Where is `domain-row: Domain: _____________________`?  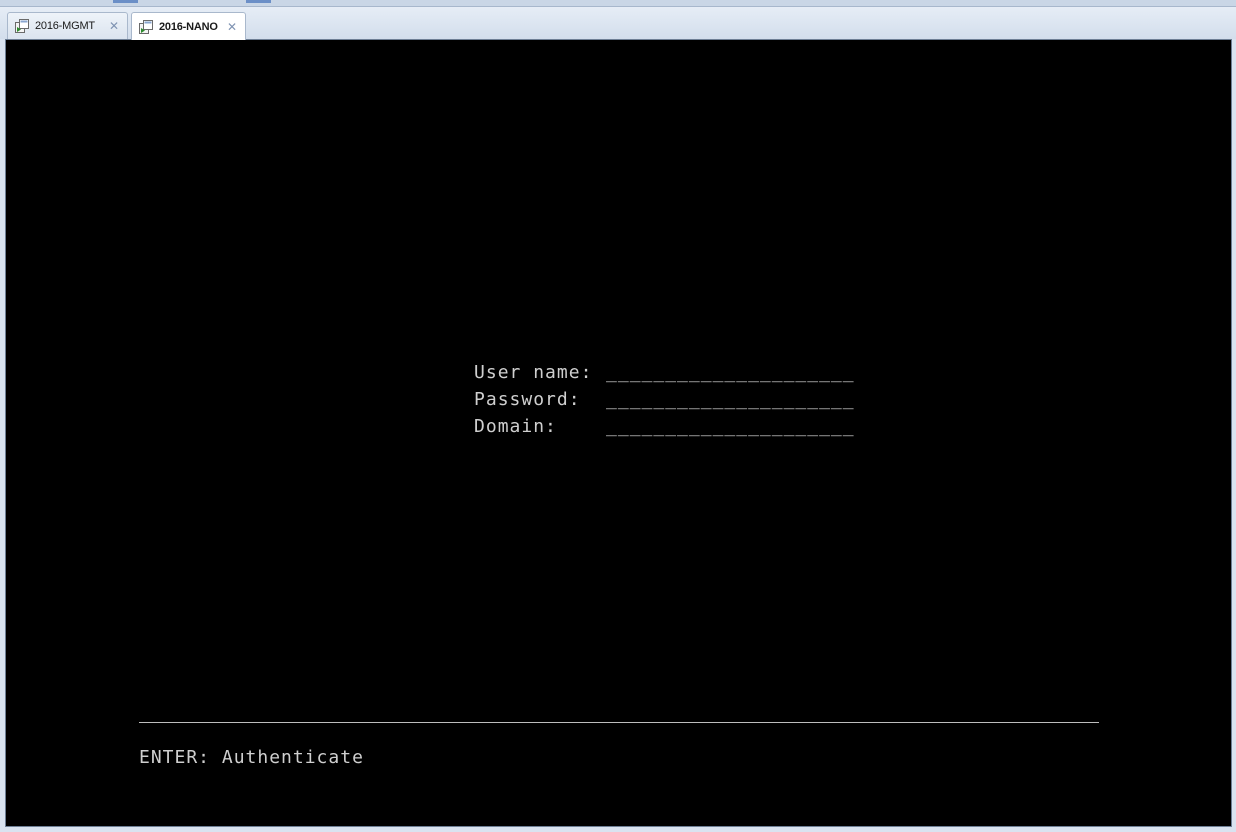
domain-row: Domain: _____________________ is located at coordinates (629, 427).